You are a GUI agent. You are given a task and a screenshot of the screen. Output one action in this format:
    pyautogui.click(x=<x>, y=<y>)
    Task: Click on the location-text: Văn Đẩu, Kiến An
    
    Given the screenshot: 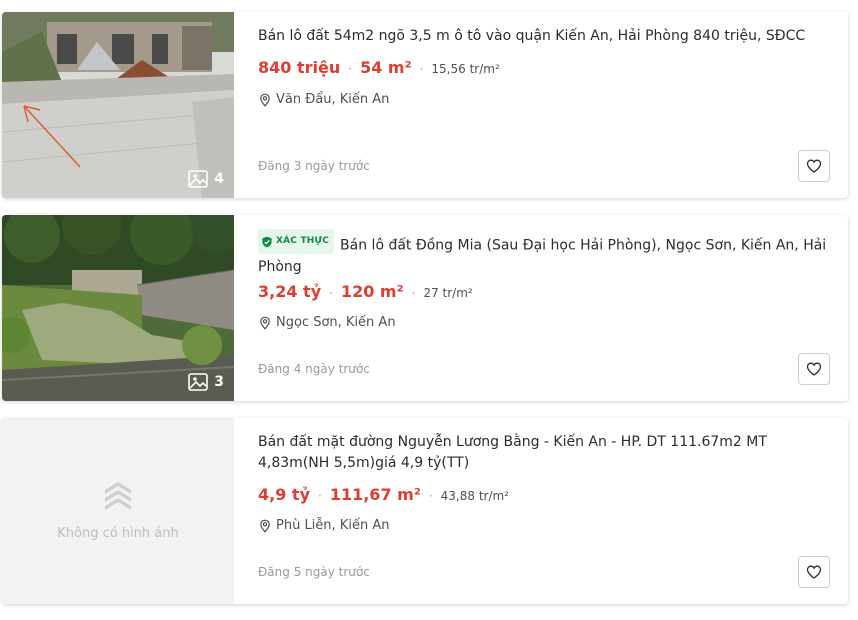 What is the action you would take?
    pyautogui.click(x=333, y=99)
    